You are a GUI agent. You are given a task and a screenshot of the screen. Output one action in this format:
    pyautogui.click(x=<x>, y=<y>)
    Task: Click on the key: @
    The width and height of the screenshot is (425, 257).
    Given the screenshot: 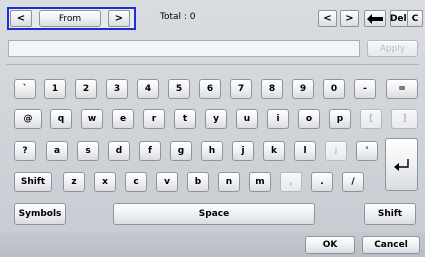 What is the action you would take?
    pyautogui.click(x=28, y=119)
    